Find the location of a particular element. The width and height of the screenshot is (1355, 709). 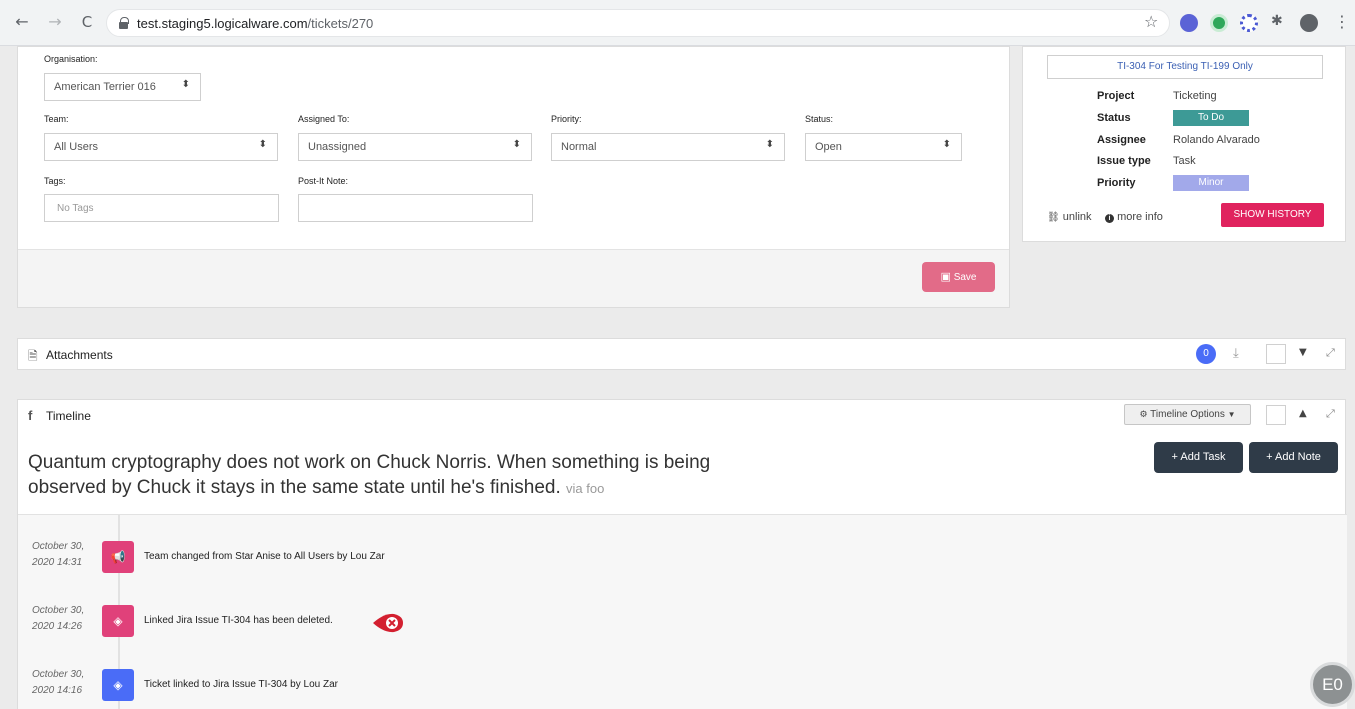

megaphone-icon: 📢 is located at coordinates (118, 557).